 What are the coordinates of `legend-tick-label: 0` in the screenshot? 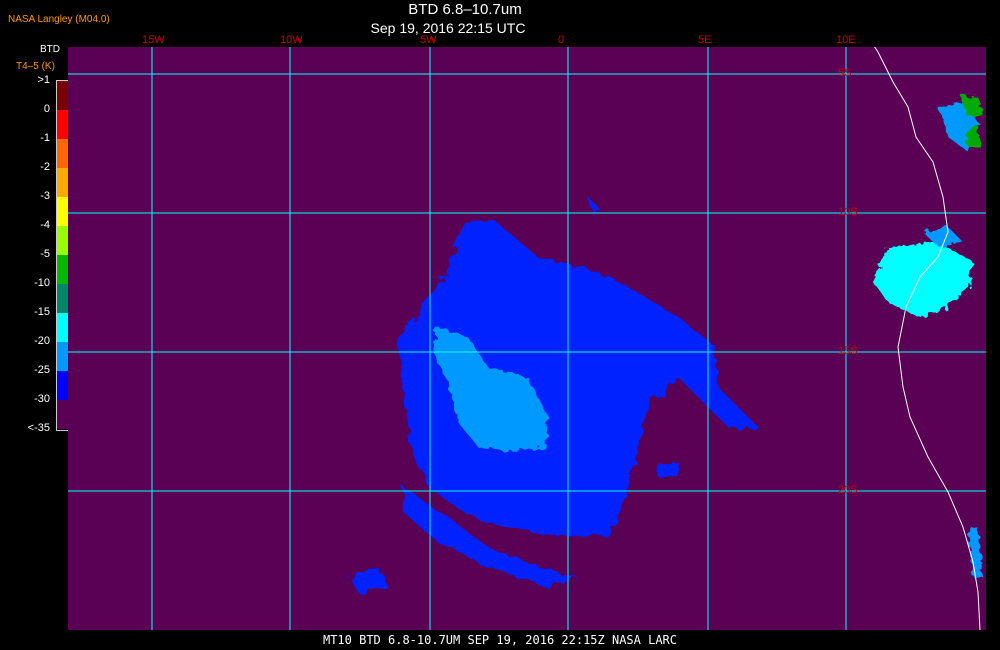 It's located at (46, 109).